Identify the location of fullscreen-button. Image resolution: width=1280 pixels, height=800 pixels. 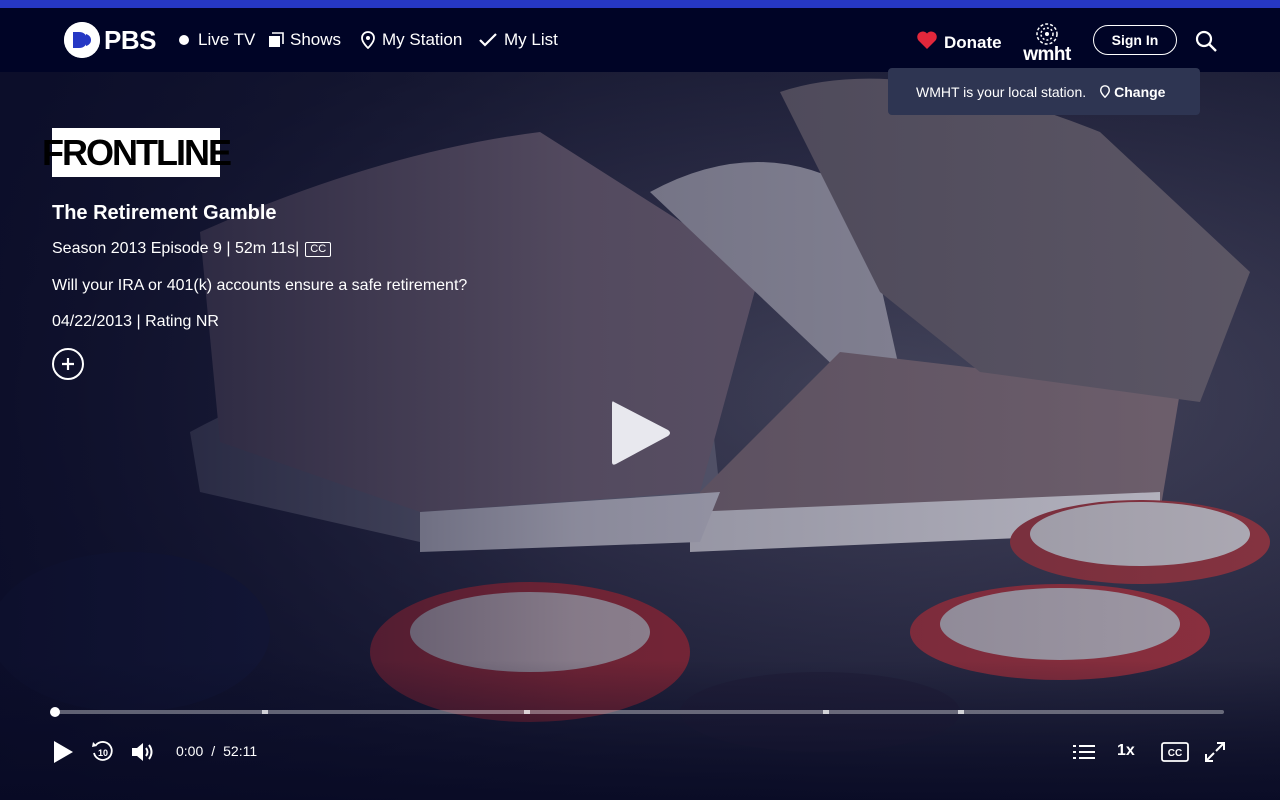
(1215, 752).